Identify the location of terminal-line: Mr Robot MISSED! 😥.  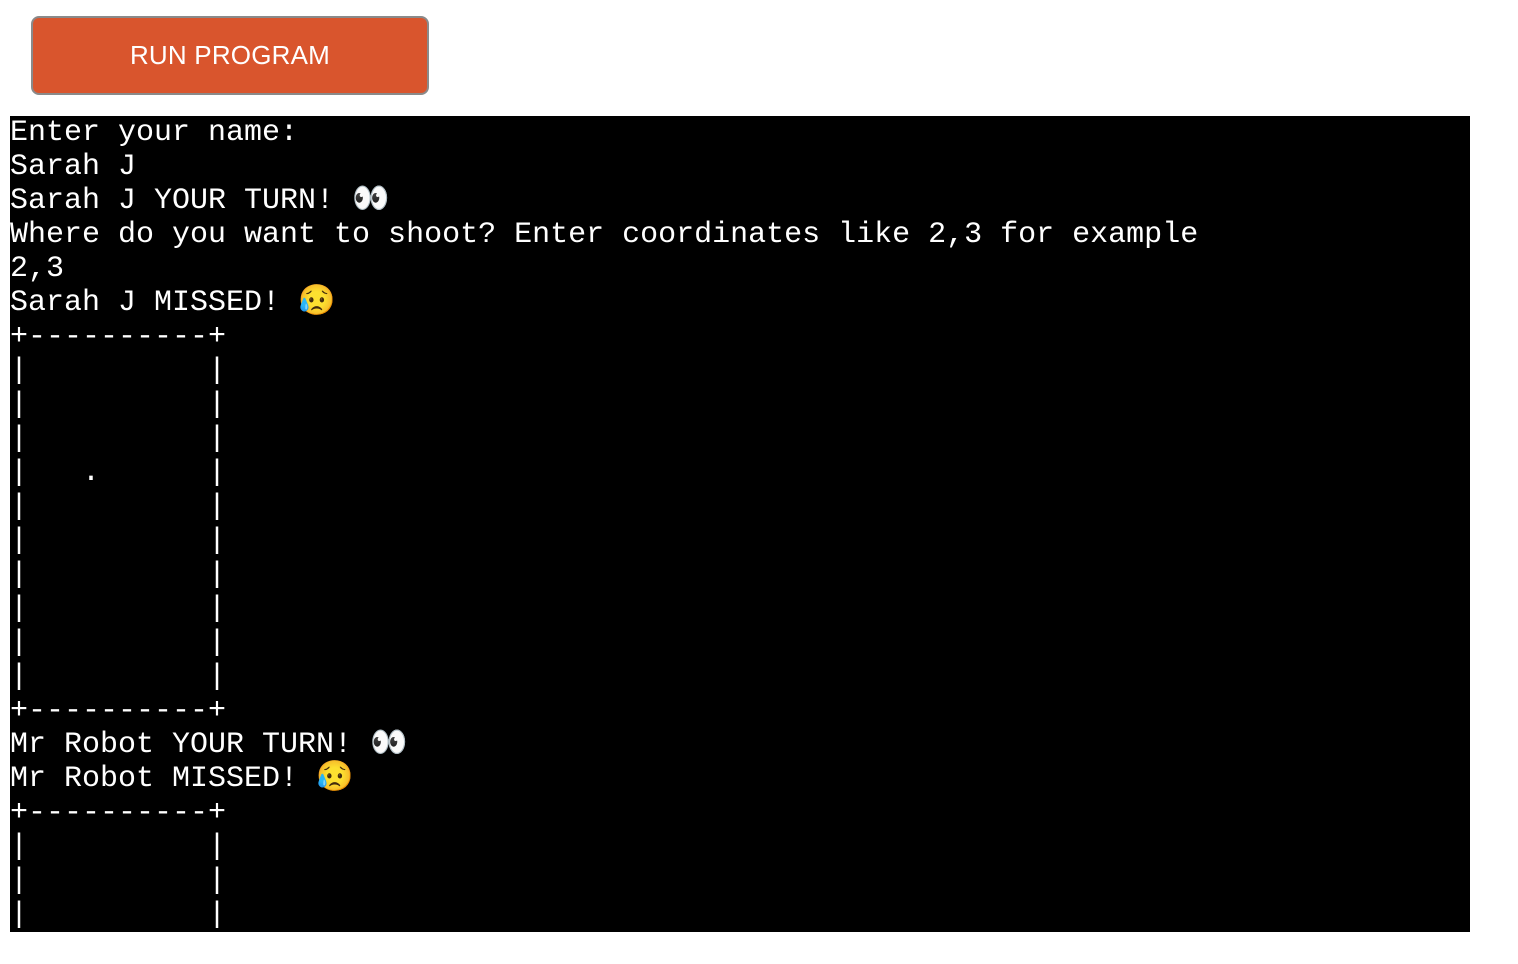
(182, 779).